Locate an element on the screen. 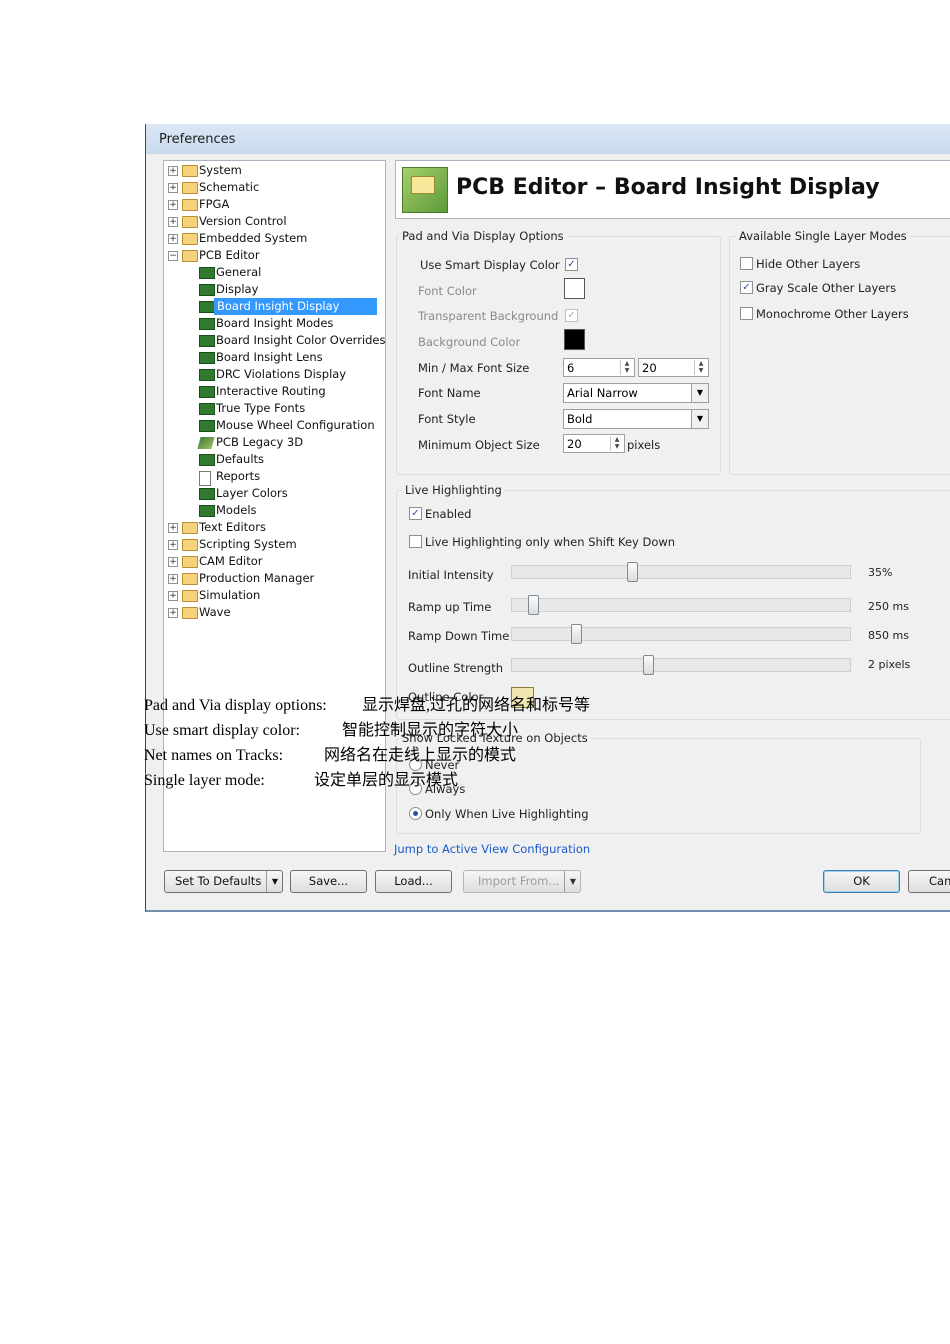  hide-other-layers-checkbox is located at coordinates (746, 263).